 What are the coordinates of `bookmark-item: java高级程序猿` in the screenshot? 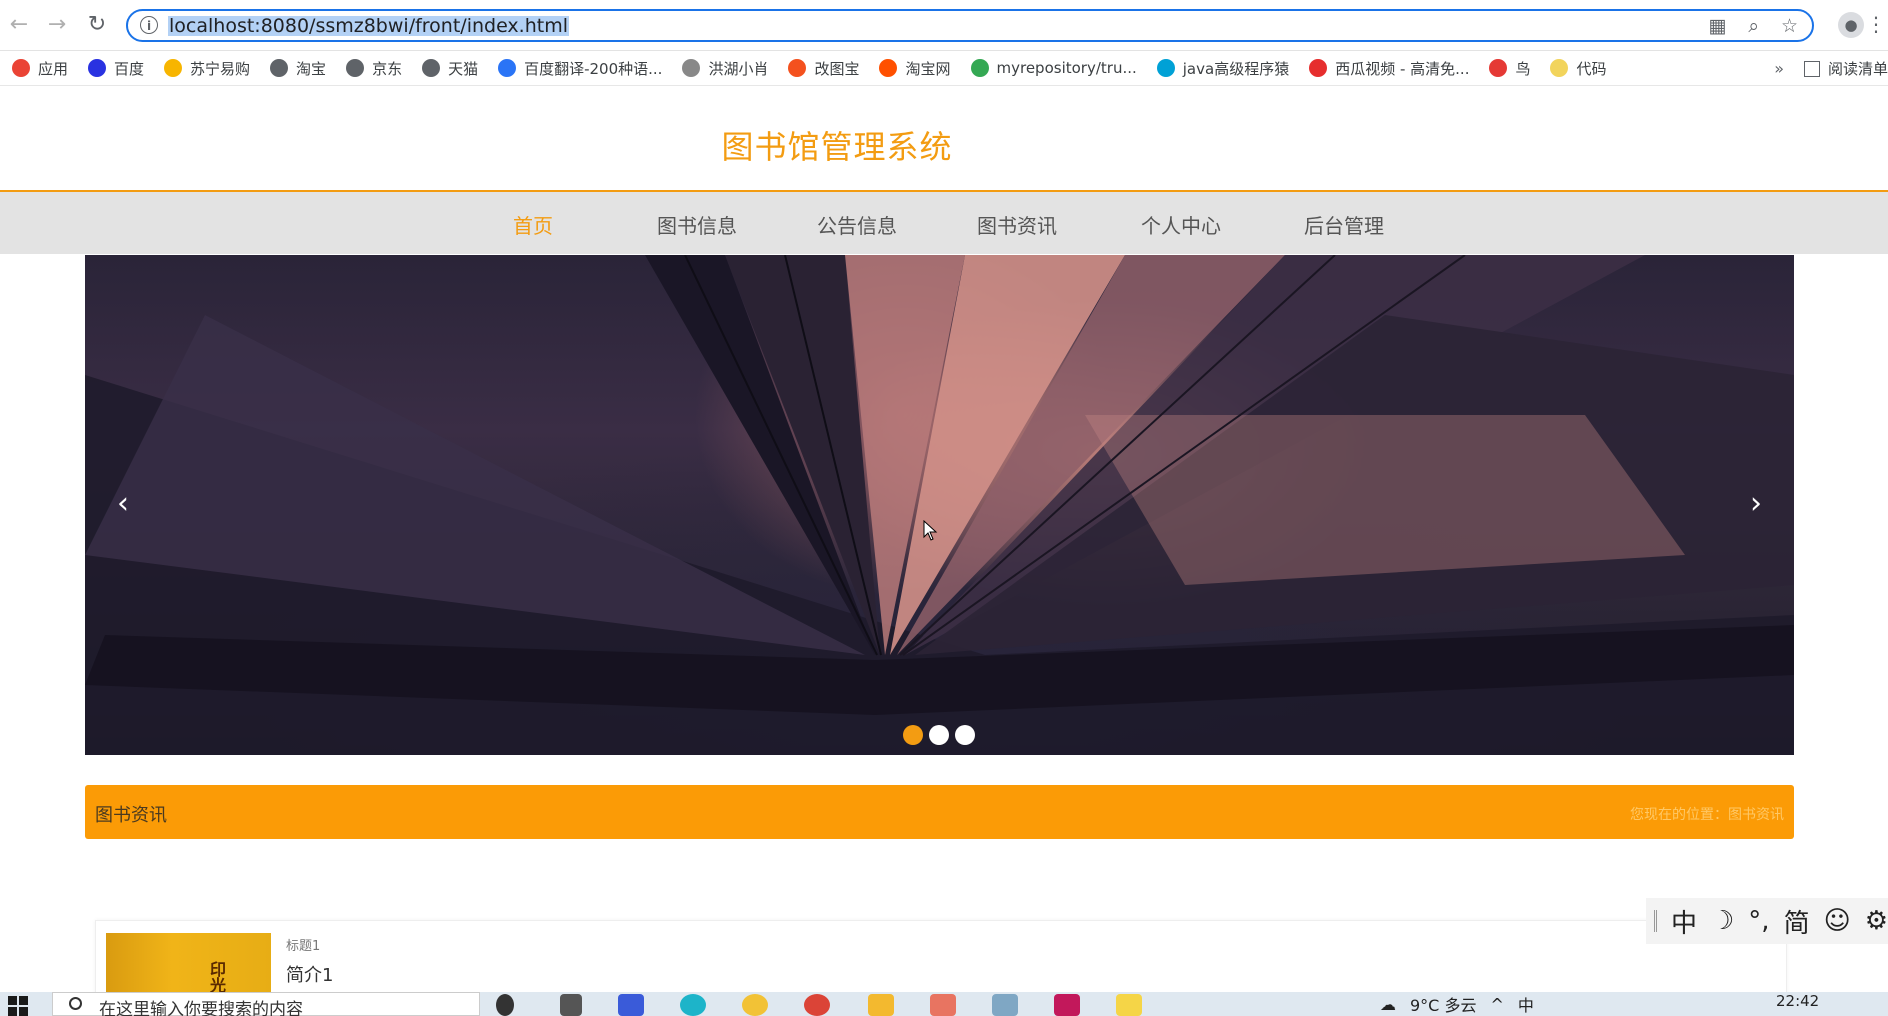 It's located at (1223, 68).